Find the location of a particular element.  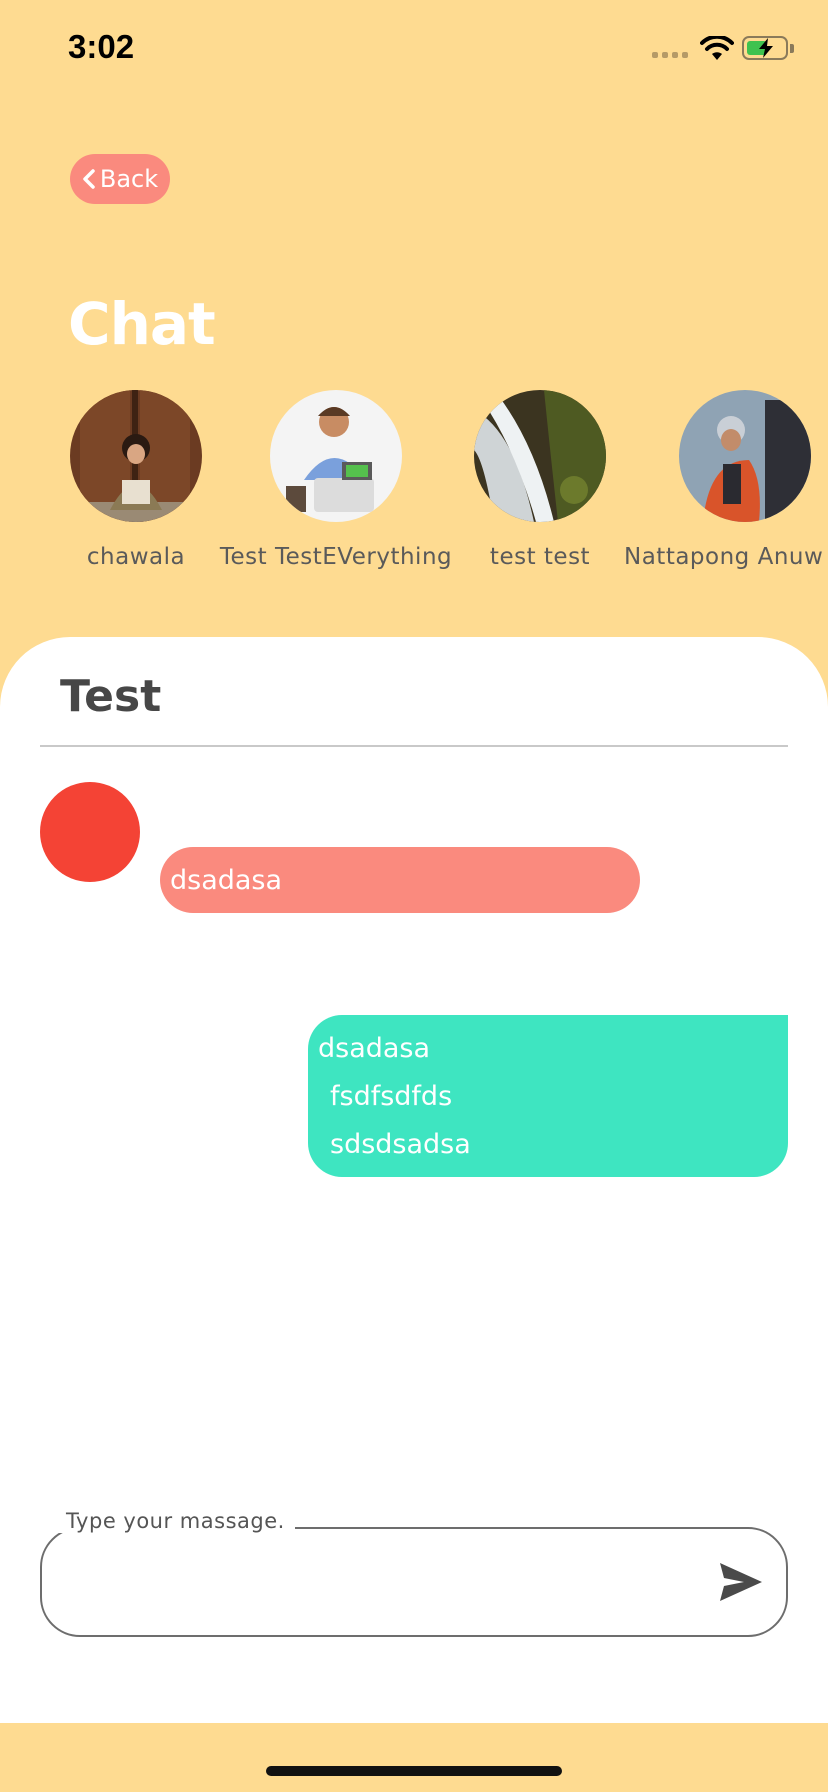

contact-item: chawala is located at coordinates (136, 480).